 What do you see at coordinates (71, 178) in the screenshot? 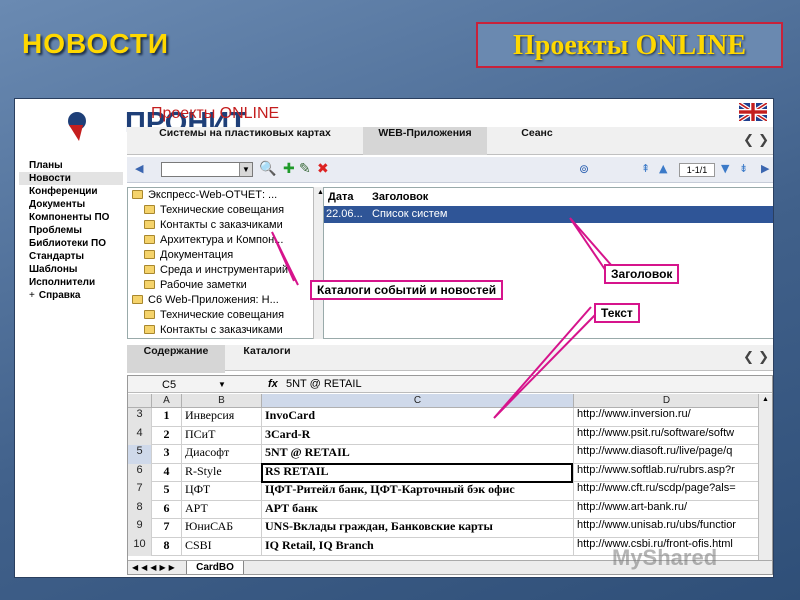
I see `nav-item-news: Новости` at bounding box center [71, 178].